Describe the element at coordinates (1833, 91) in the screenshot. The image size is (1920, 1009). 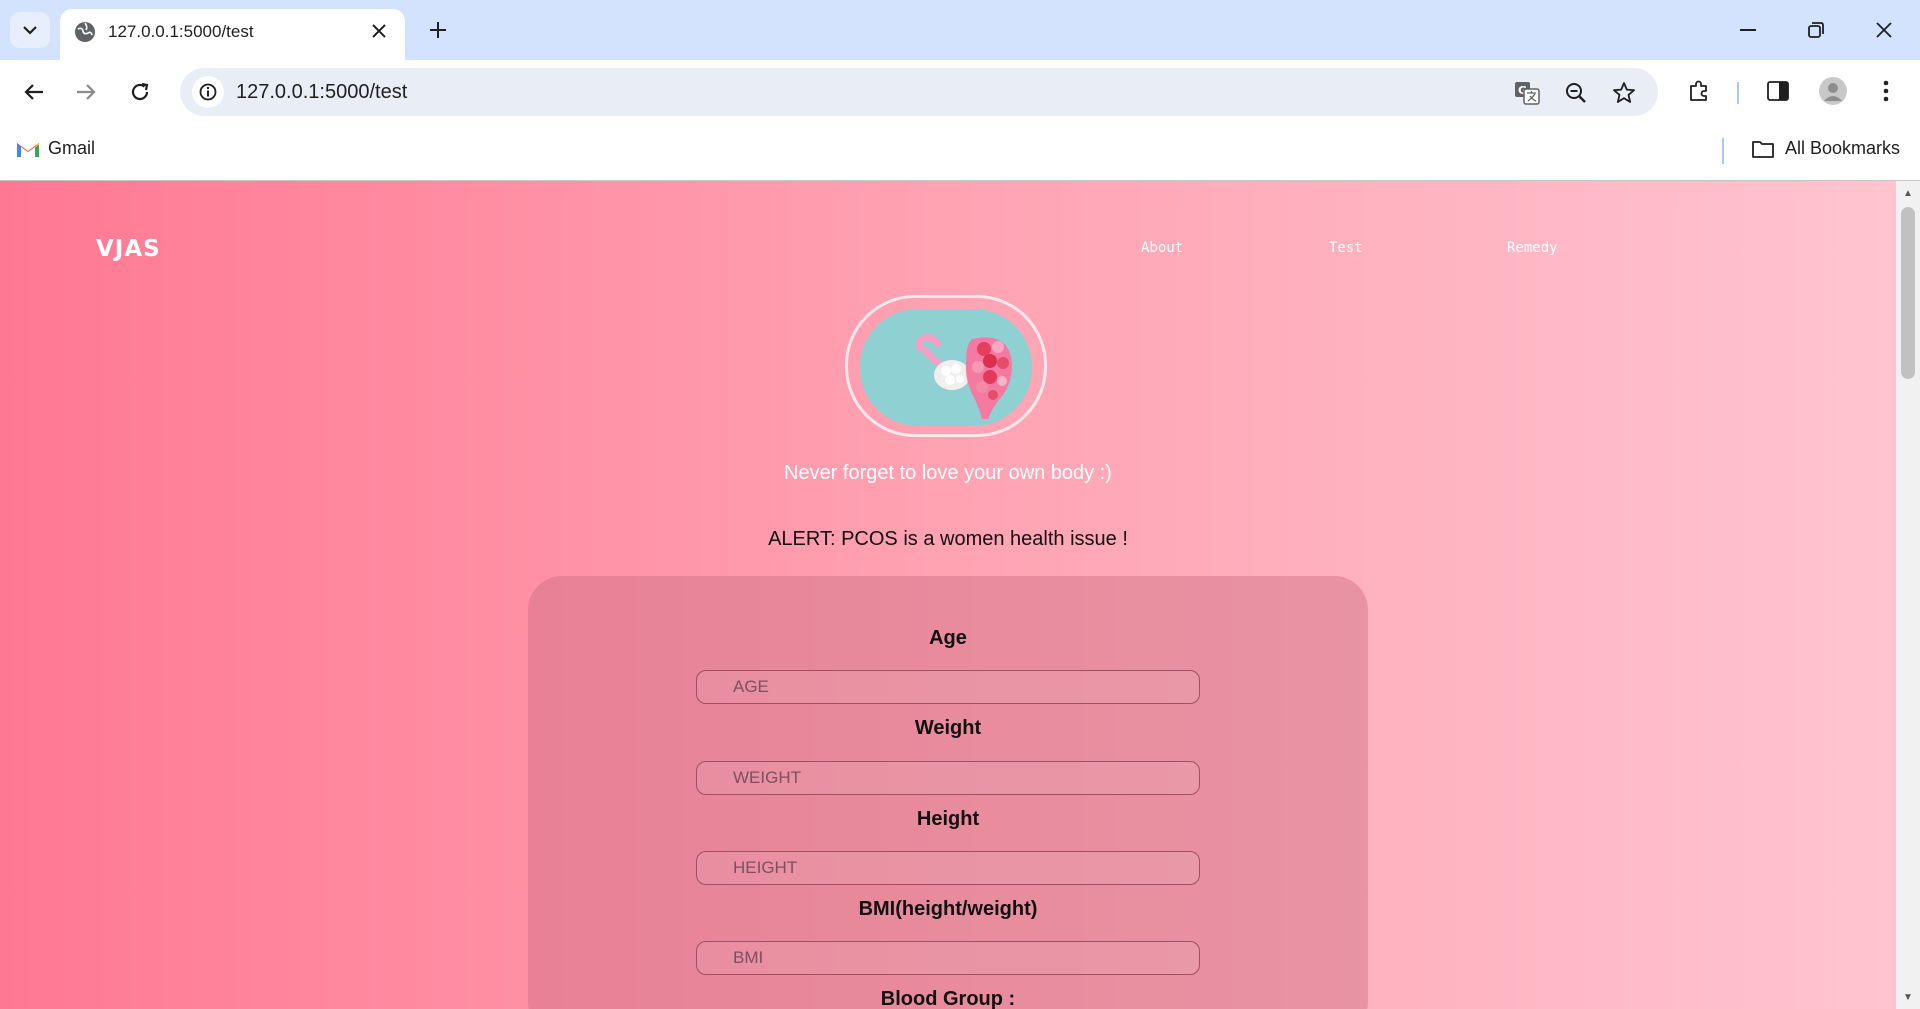
I see `profile-avatar` at that location.